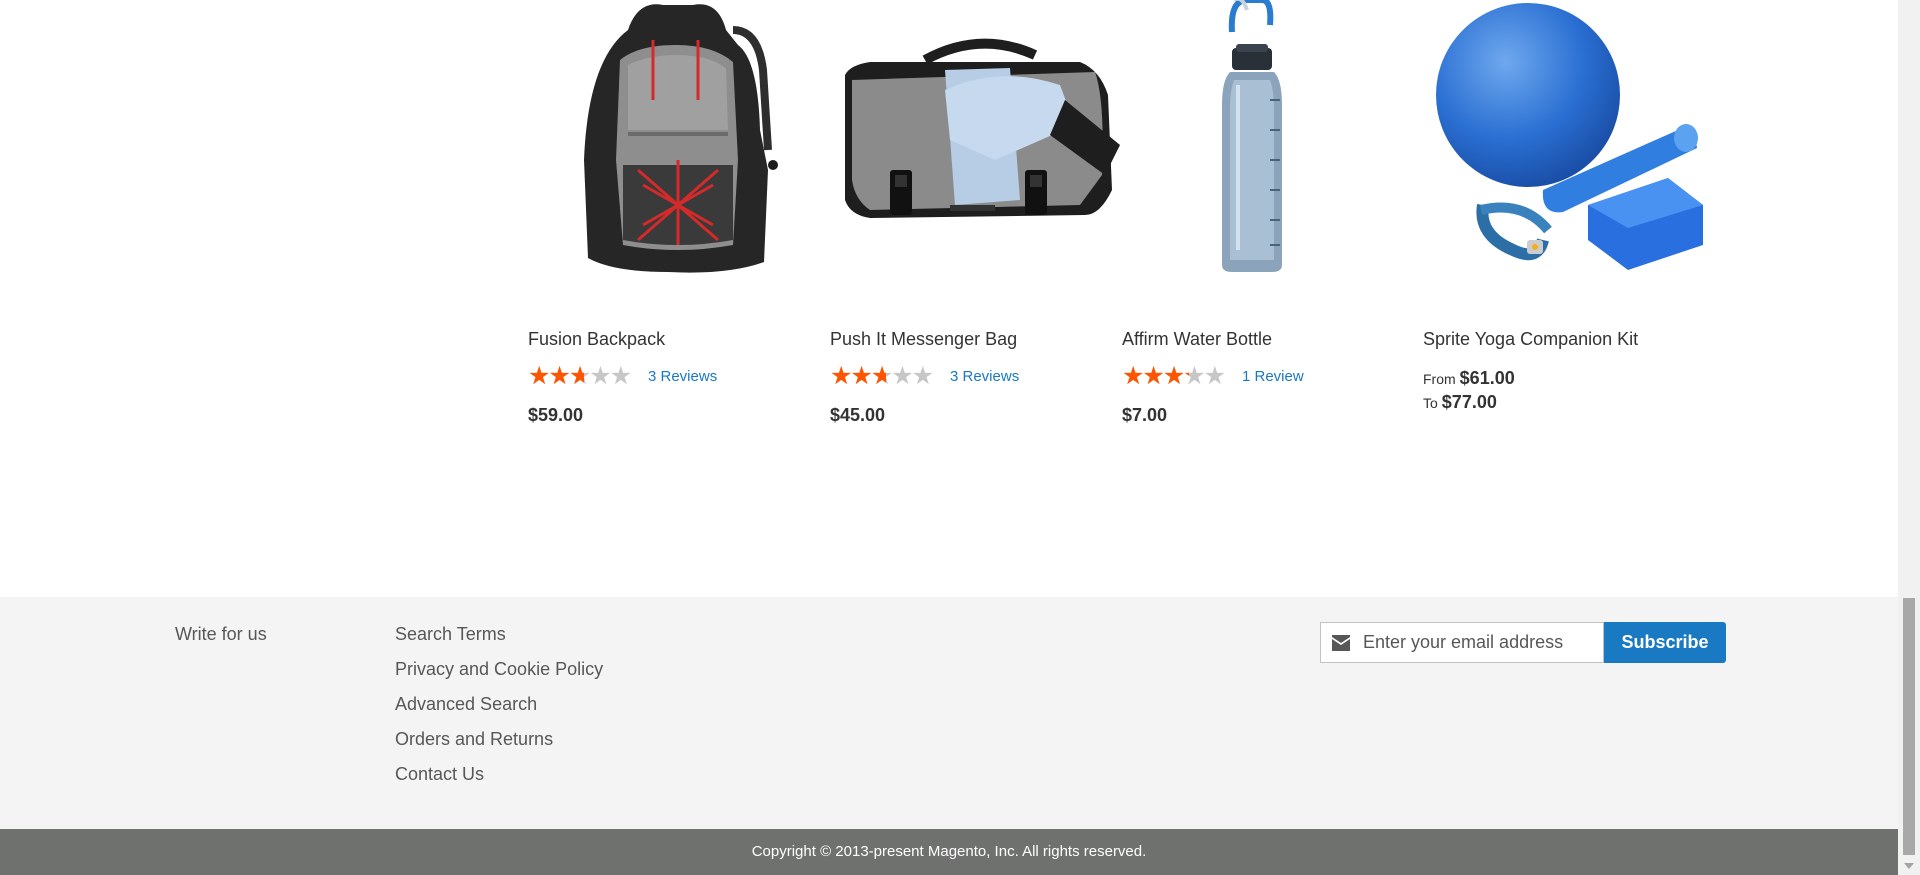  I want to click on price-from-label: From, so click(1439, 379).